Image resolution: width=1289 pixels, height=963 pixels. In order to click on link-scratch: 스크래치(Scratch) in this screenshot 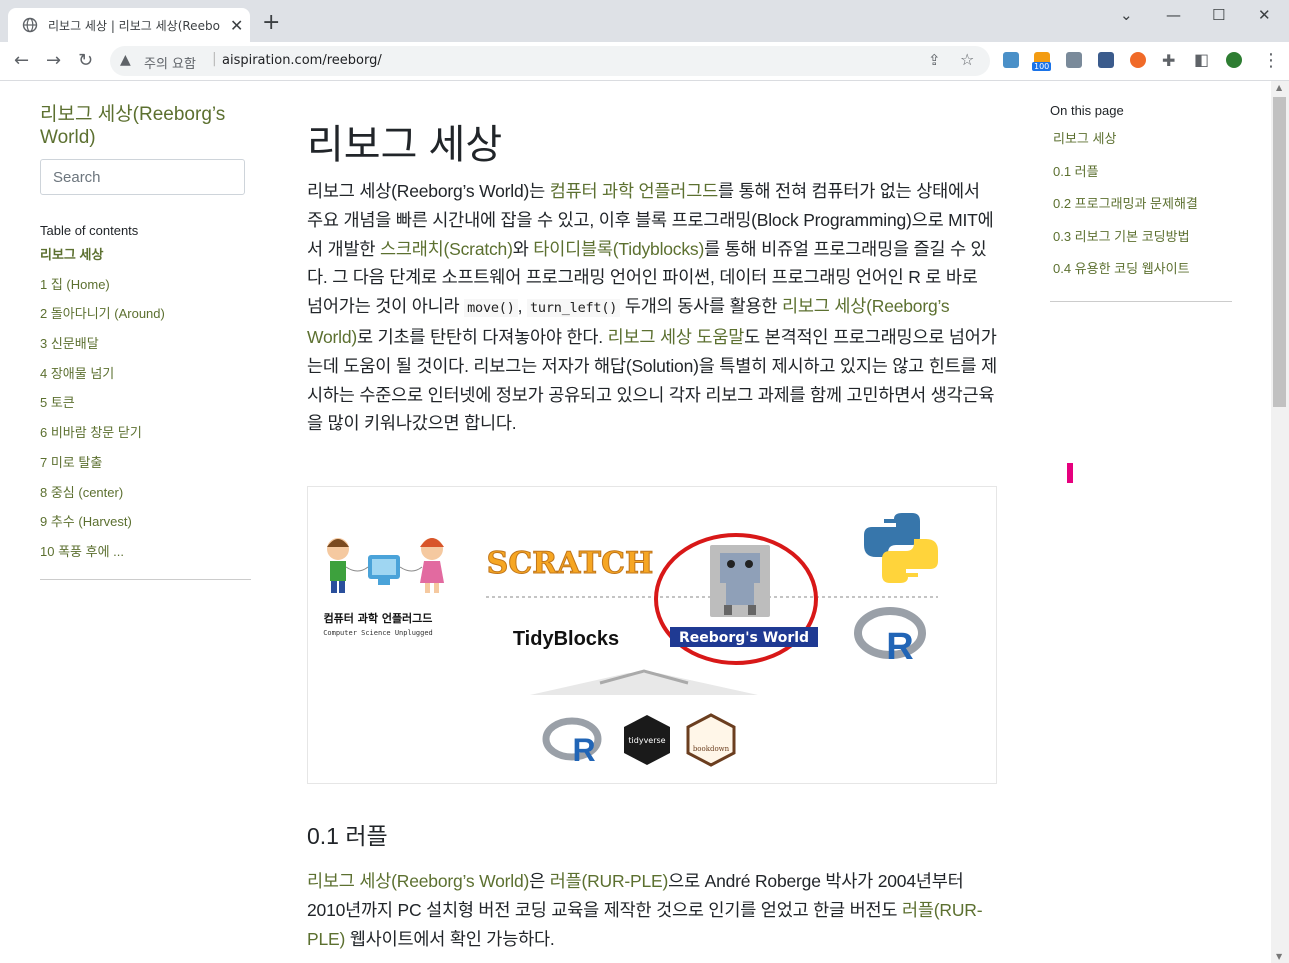, I will do `click(446, 249)`.